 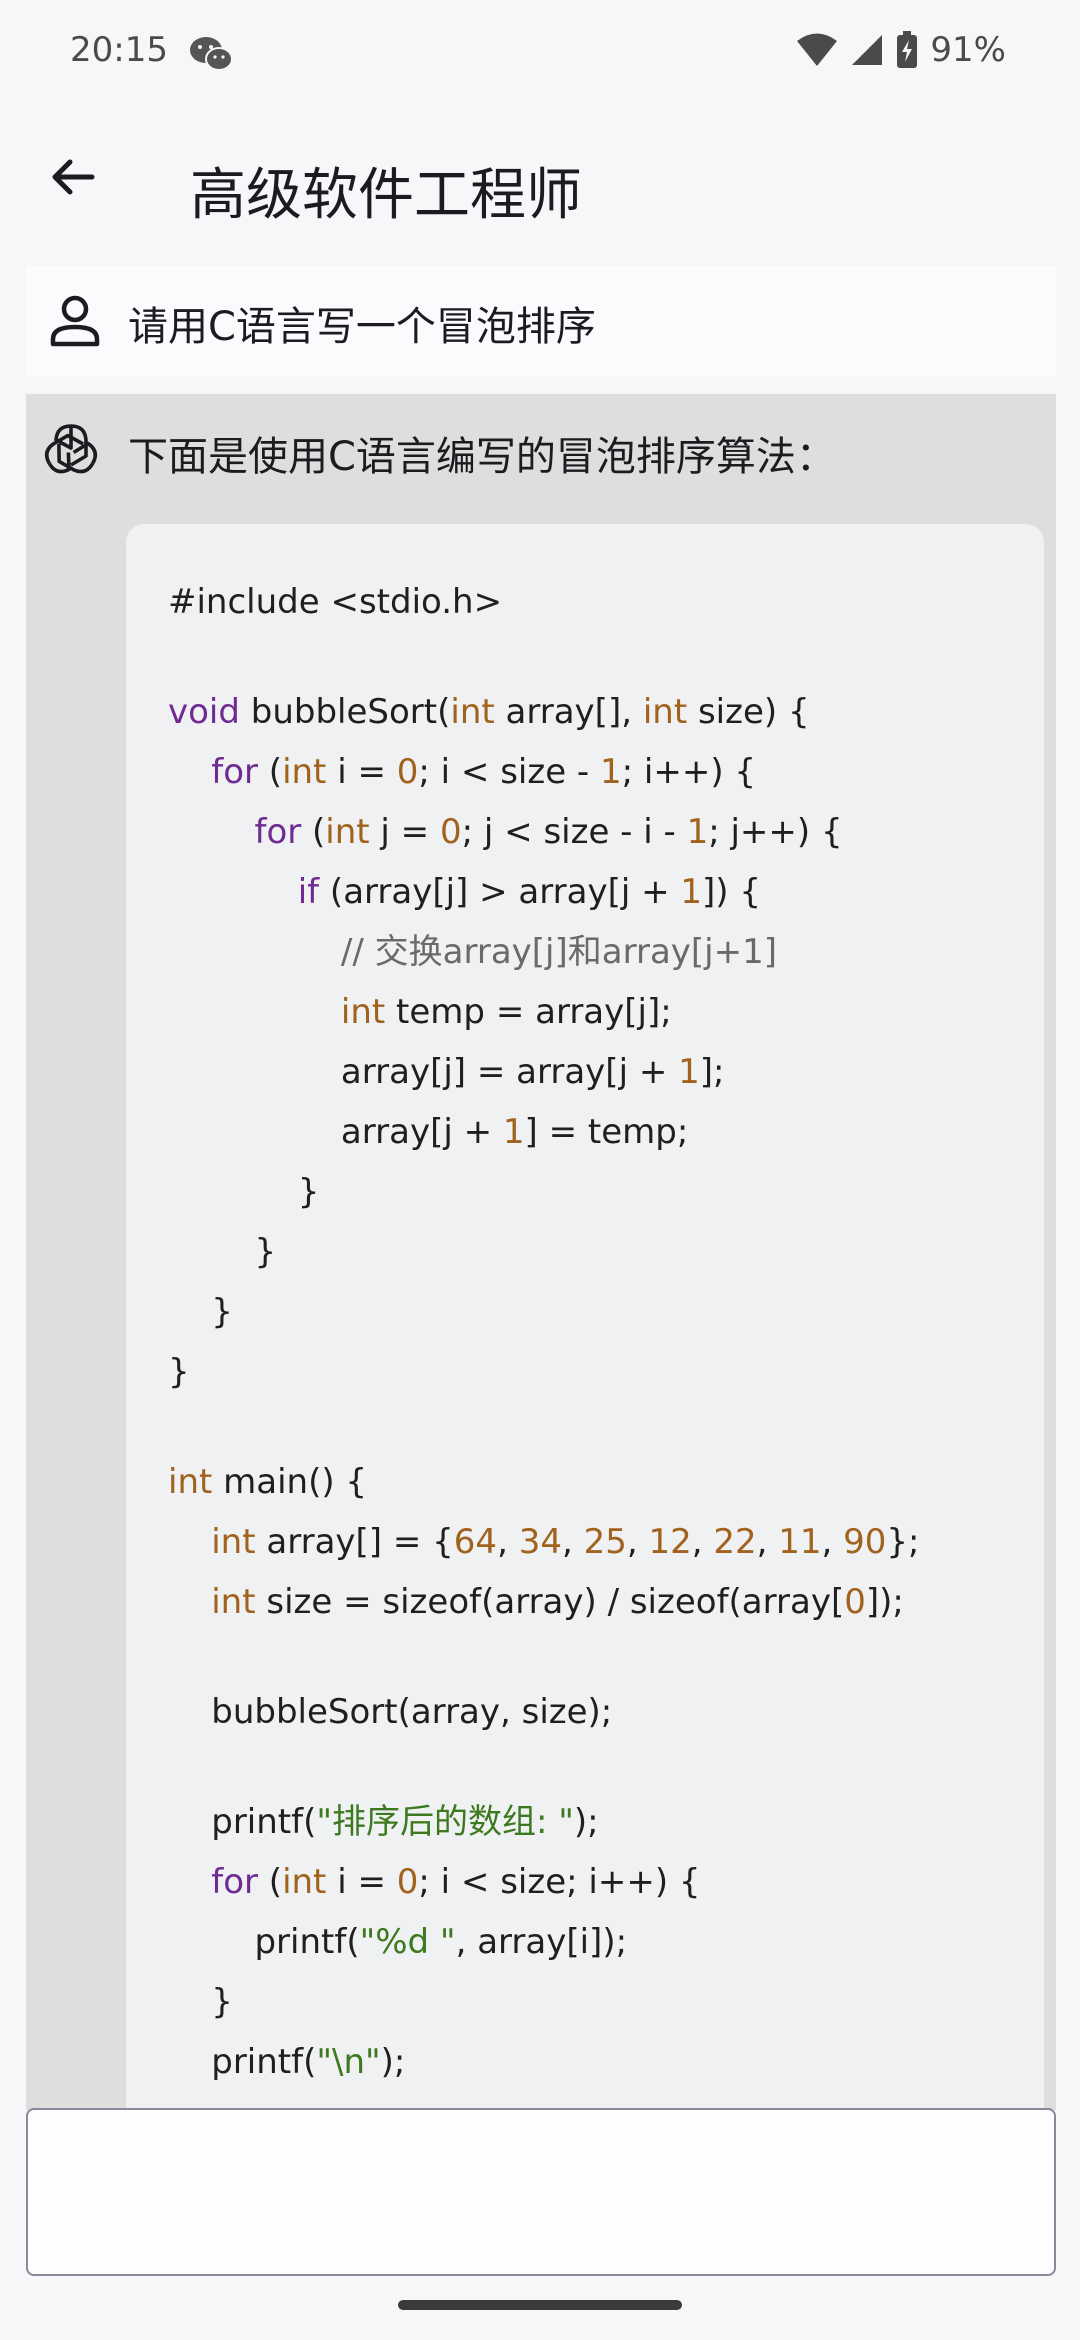 What do you see at coordinates (386, 195) in the screenshot?
I see `page-title: 高级软件工程师` at bounding box center [386, 195].